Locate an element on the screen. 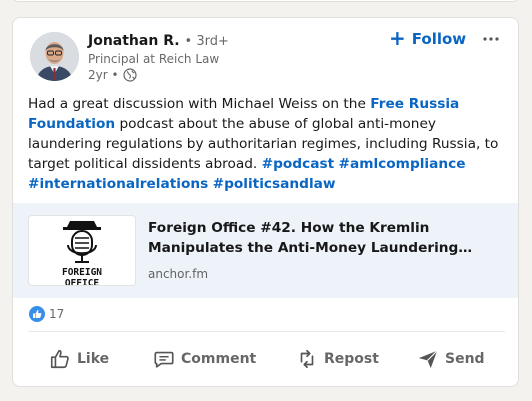 The image size is (532, 401). send-button: Send is located at coordinates (451, 359).